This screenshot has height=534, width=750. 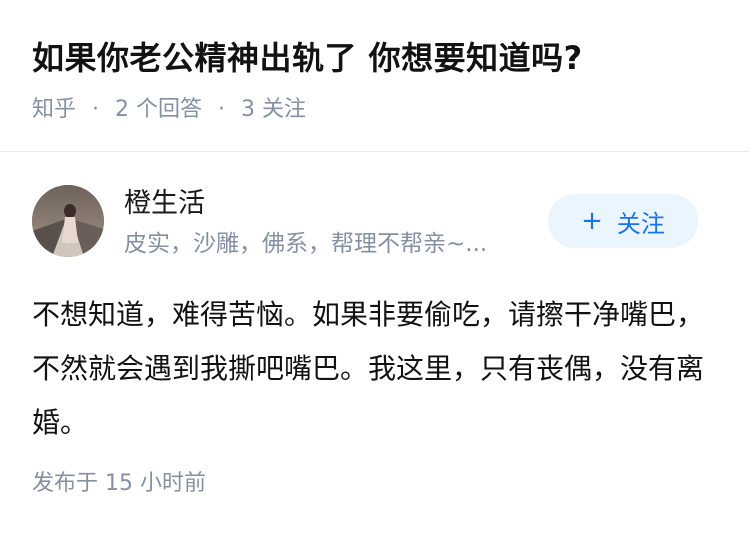 What do you see at coordinates (273, 110) in the screenshot?
I see `follower-count: 3 关注` at bounding box center [273, 110].